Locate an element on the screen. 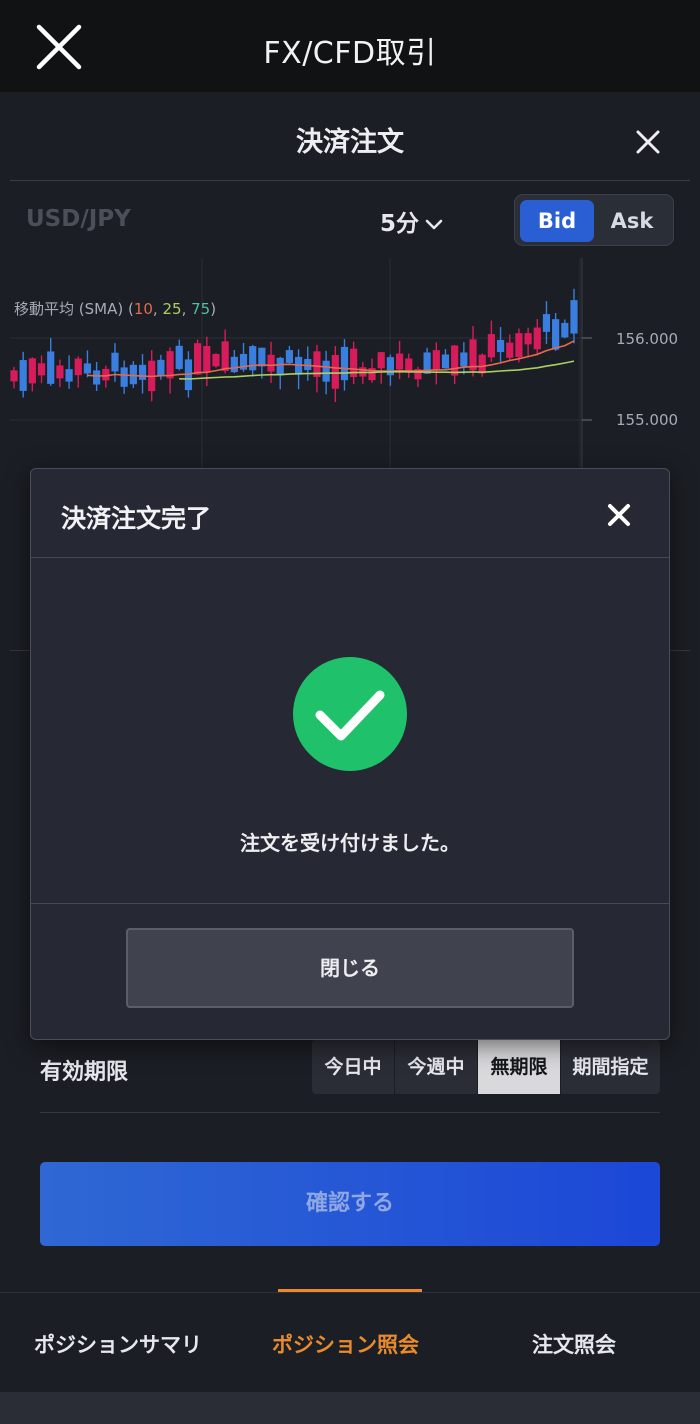 The width and height of the screenshot is (700, 1424). close-icon is located at coordinates (619, 515).